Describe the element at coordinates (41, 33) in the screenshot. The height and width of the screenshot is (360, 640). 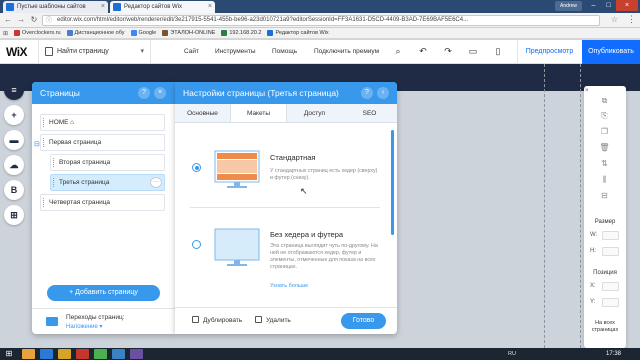
I see `bookmark-label: Overclockers.ru` at that location.